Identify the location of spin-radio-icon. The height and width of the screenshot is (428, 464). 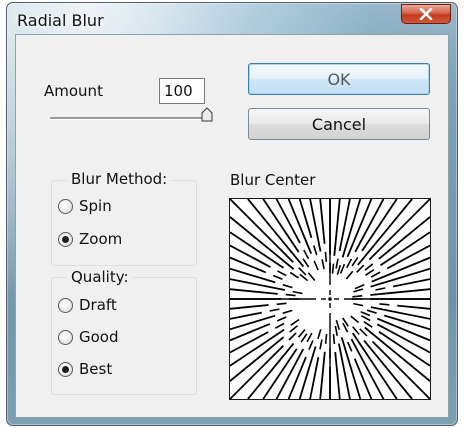
(65, 206).